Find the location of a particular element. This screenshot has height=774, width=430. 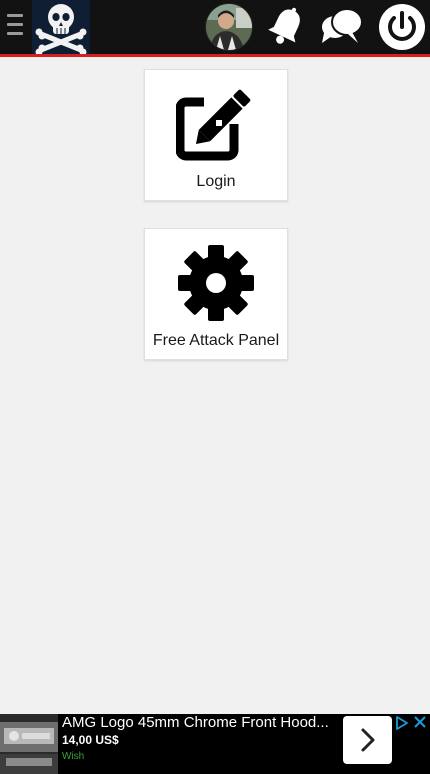

app-header is located at coordinates (215, 28).